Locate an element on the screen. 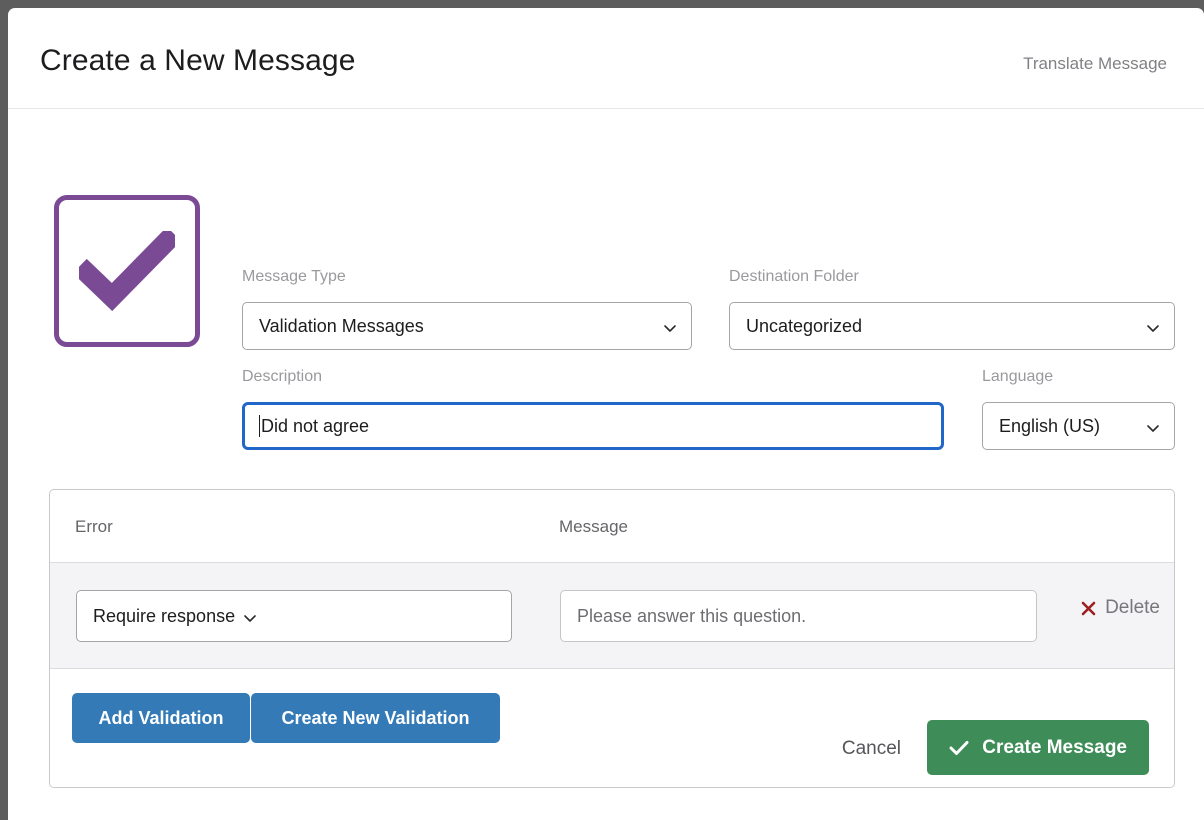 Image resolution: width=1204 pixels, height=820 pixels. page-title: Create a New Message is located at coordinates (197, 61).